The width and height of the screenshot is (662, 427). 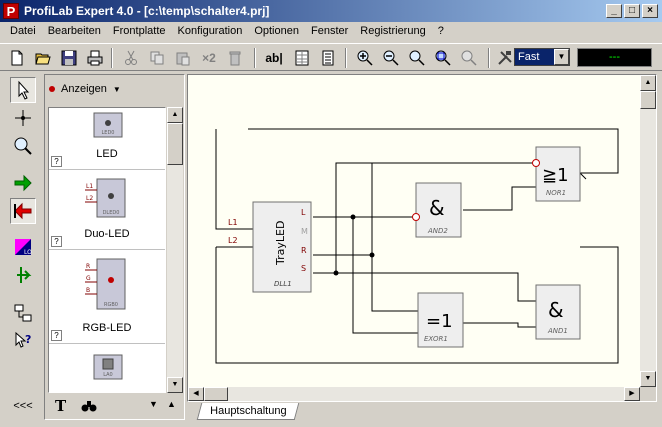 What do you see at coordinates (304, 231) in the screenshot?
I see `pin-label: M` at bounding box center [304, 231].